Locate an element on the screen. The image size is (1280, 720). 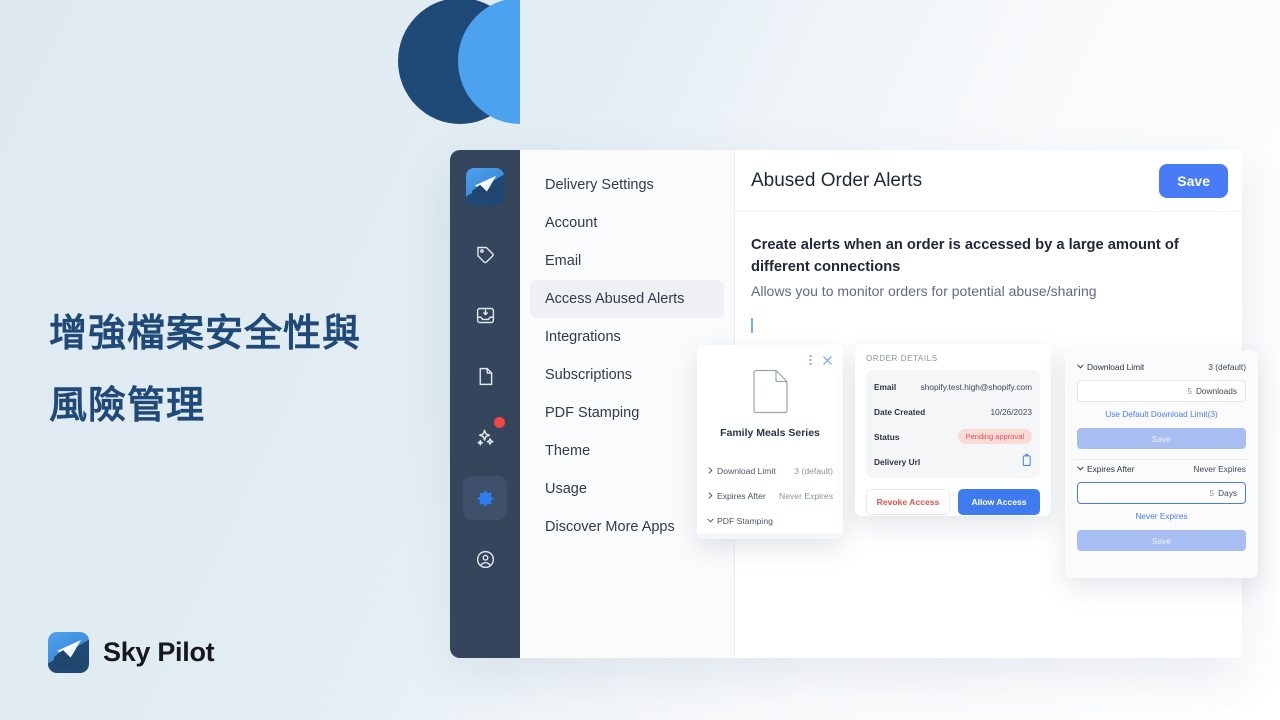
file-row-pdf-stamping: PDF Stamping is located at coordinates (770, 520).